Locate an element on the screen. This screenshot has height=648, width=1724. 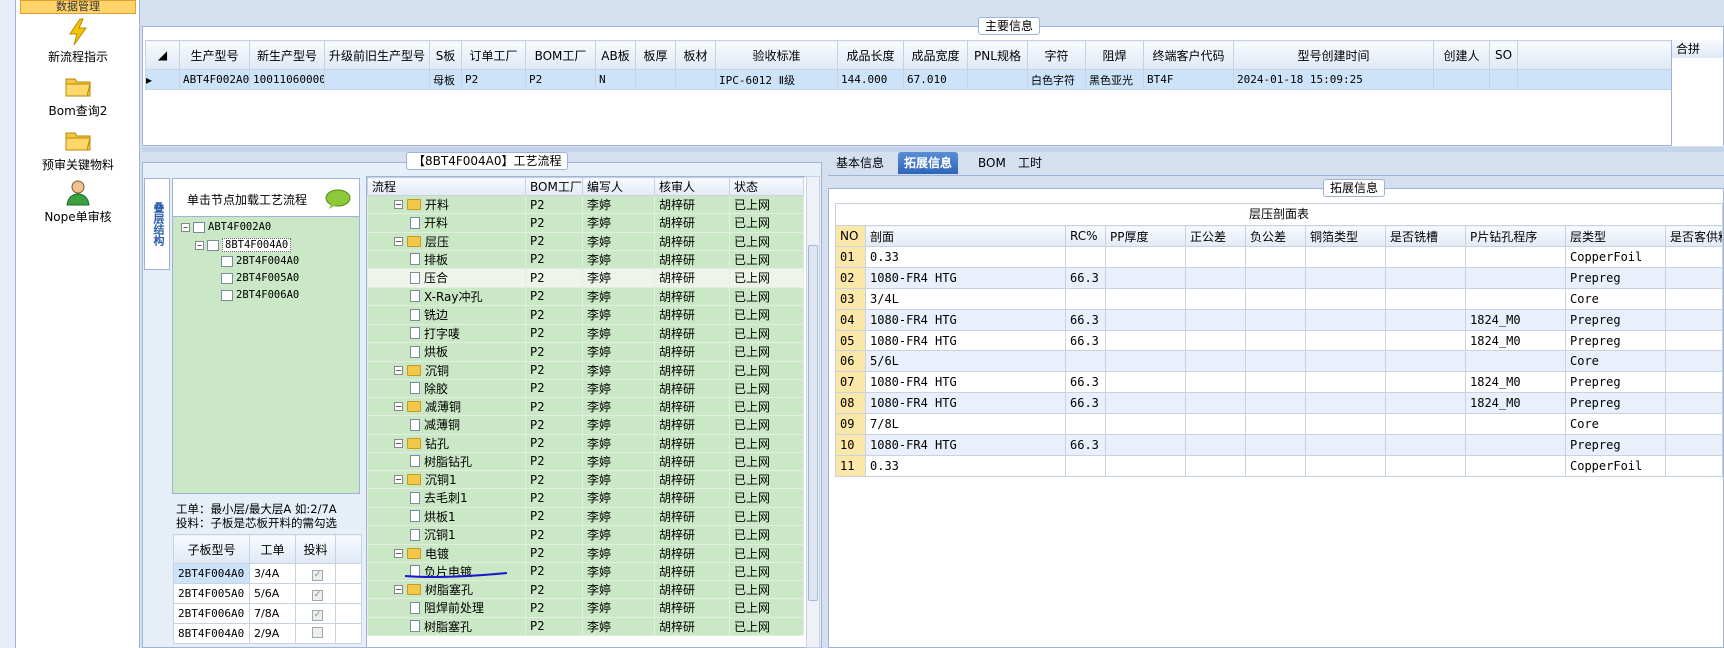
flow-row: 沉铜1 P2 李婷 胡梓研 已上网 is located at coordinates (585, 535).